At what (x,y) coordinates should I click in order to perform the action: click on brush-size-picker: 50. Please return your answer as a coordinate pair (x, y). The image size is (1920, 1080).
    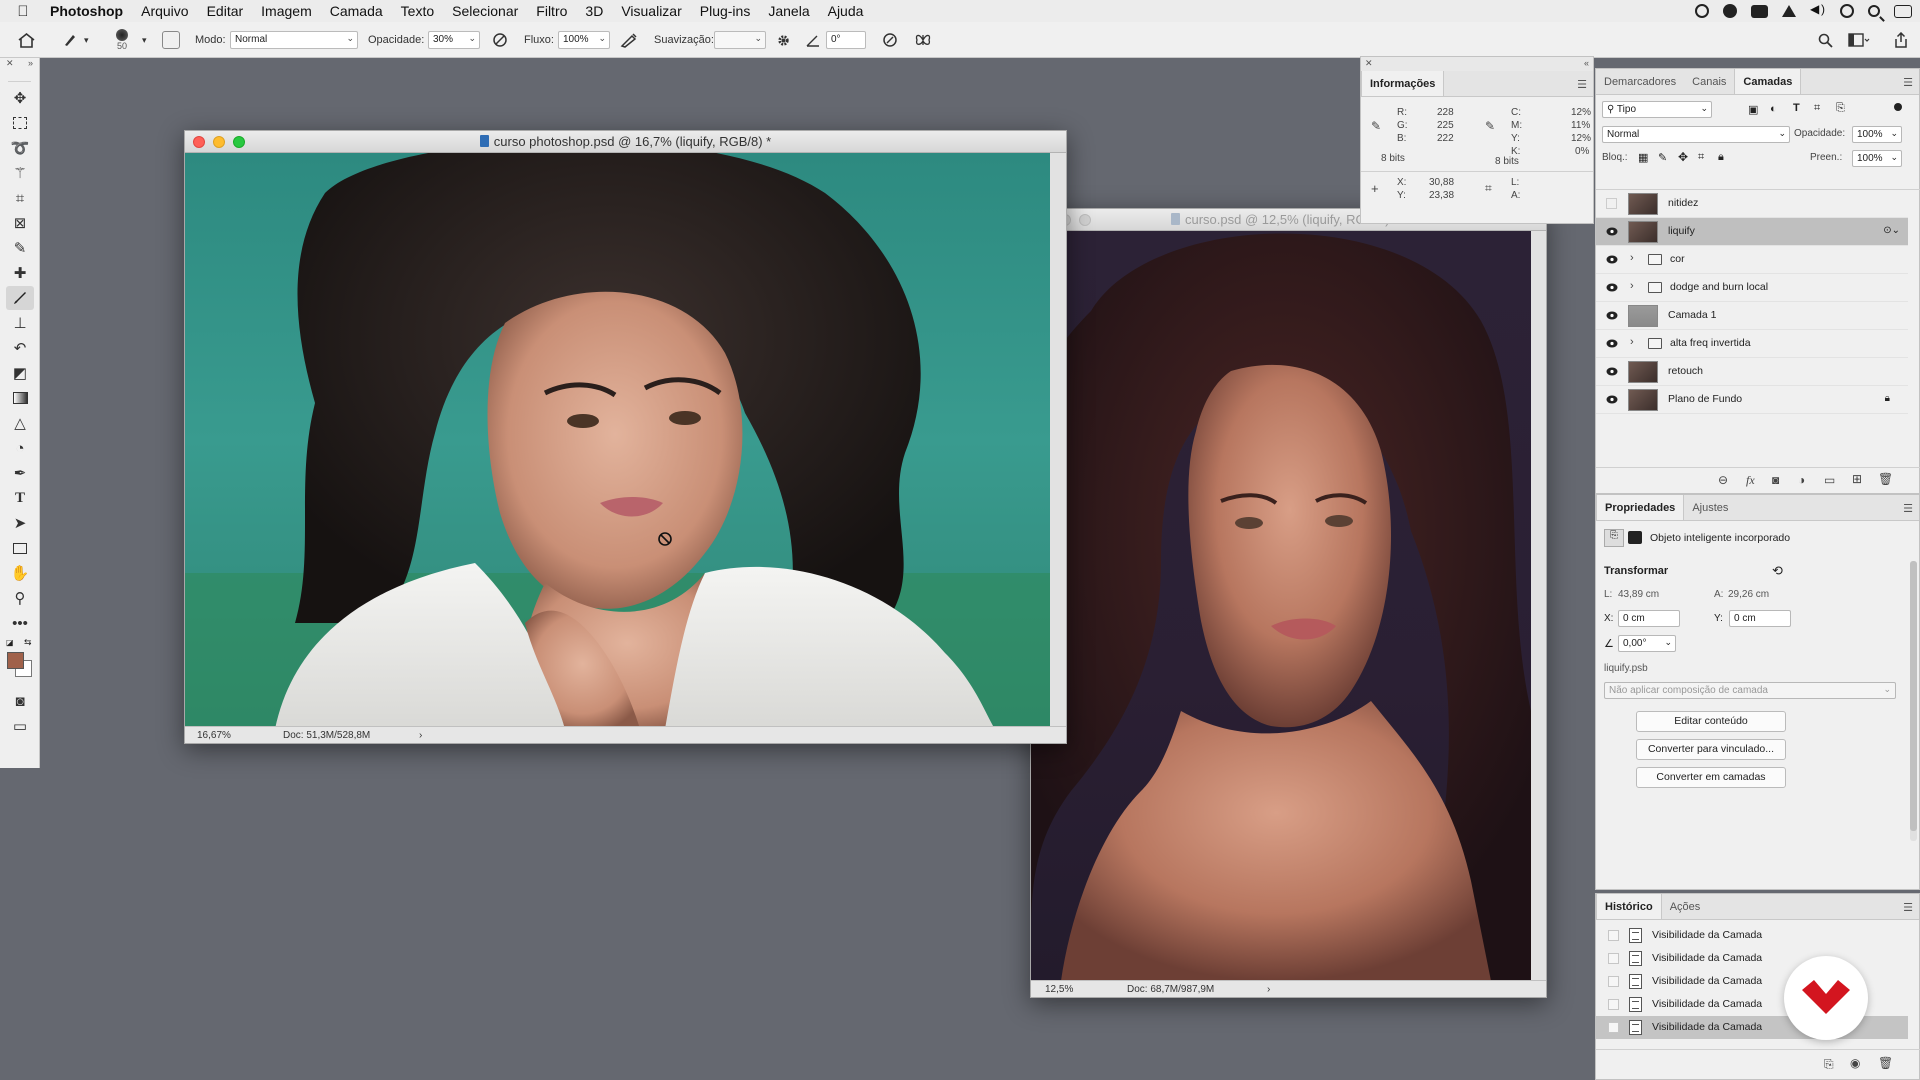
    Looking at the image, I should click on (122, 40).